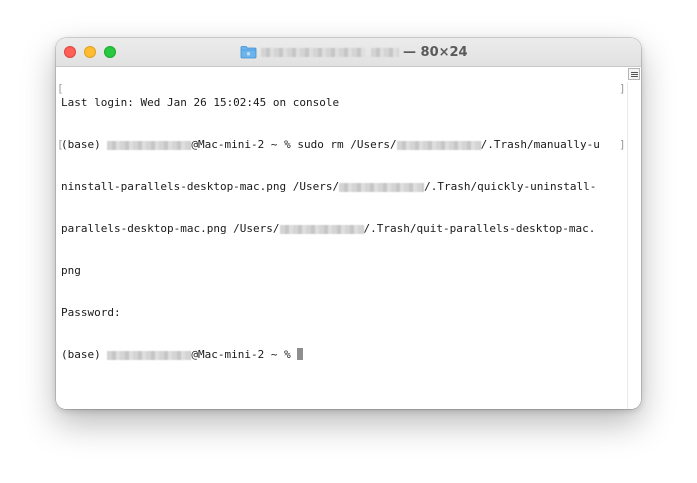  Describe the element at coordinates (294, 144) in the screenshot. I see `line-text: @Mac-mini-2 ~ % sudo rm /Users/` at that location.